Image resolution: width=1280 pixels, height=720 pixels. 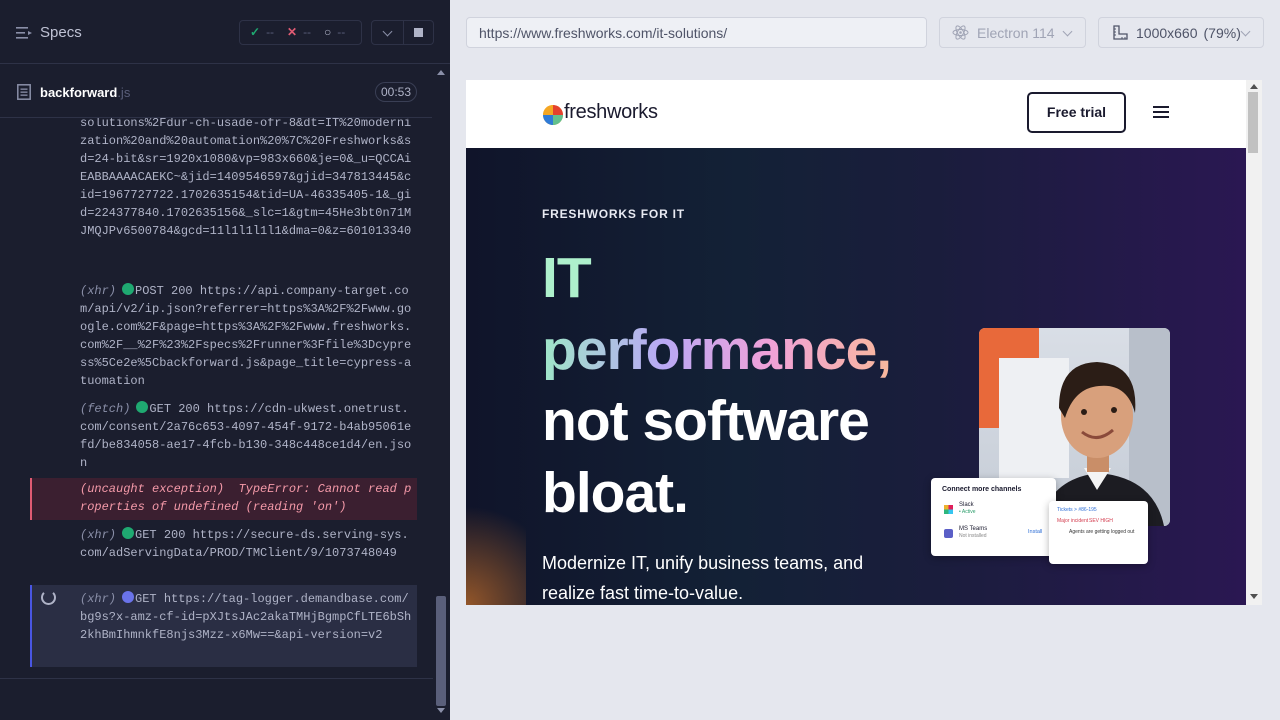 I want to click on scrollbar-thumb, so click(x=441, y=651).